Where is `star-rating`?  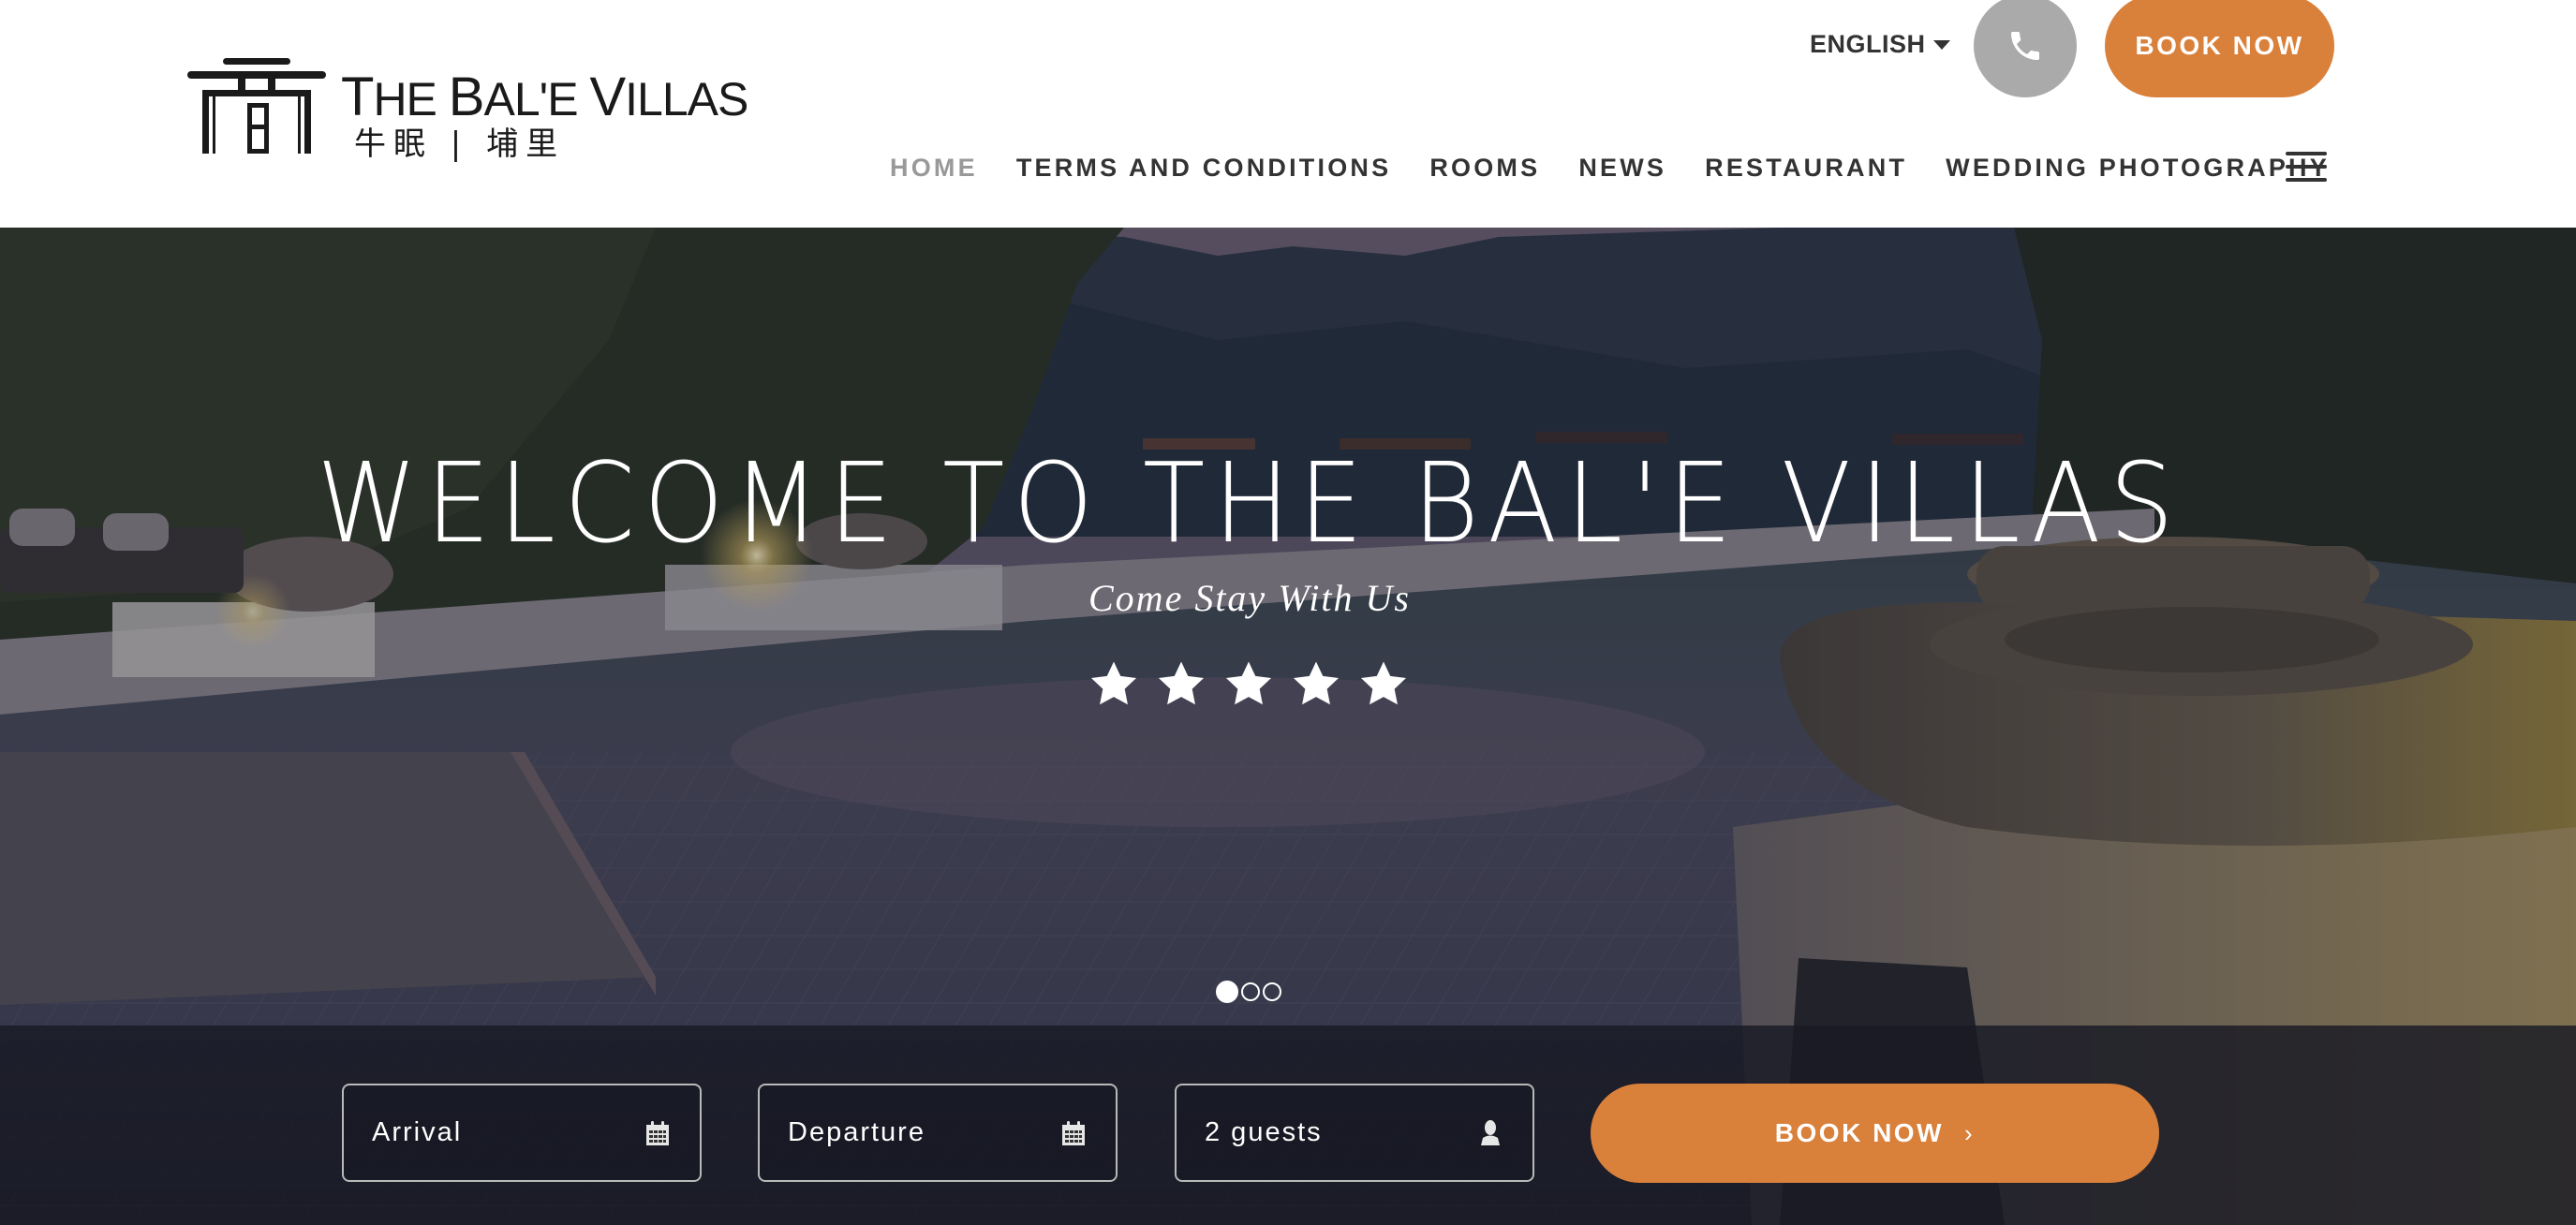
star-rating is located at coordinates (1249, 684).